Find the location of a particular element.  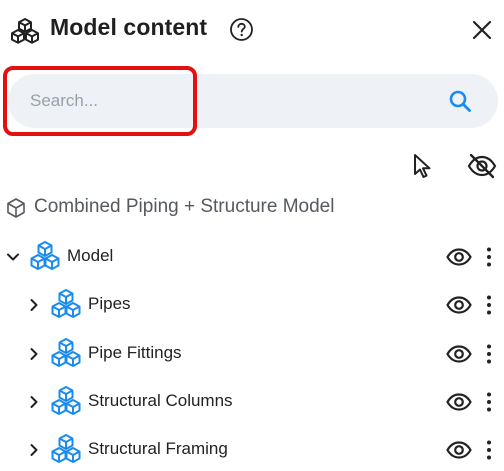

model-root-row: Combined Piping + Structure Model is located at coordinates (252, 208).